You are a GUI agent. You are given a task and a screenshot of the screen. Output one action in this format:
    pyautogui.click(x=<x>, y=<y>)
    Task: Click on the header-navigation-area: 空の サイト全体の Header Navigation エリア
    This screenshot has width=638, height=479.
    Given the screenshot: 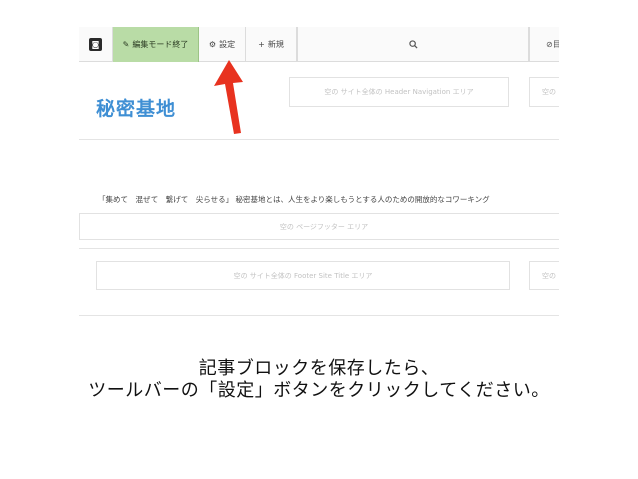 What is the action you would take?
    pyautogui.click(x=399, y=92)
    